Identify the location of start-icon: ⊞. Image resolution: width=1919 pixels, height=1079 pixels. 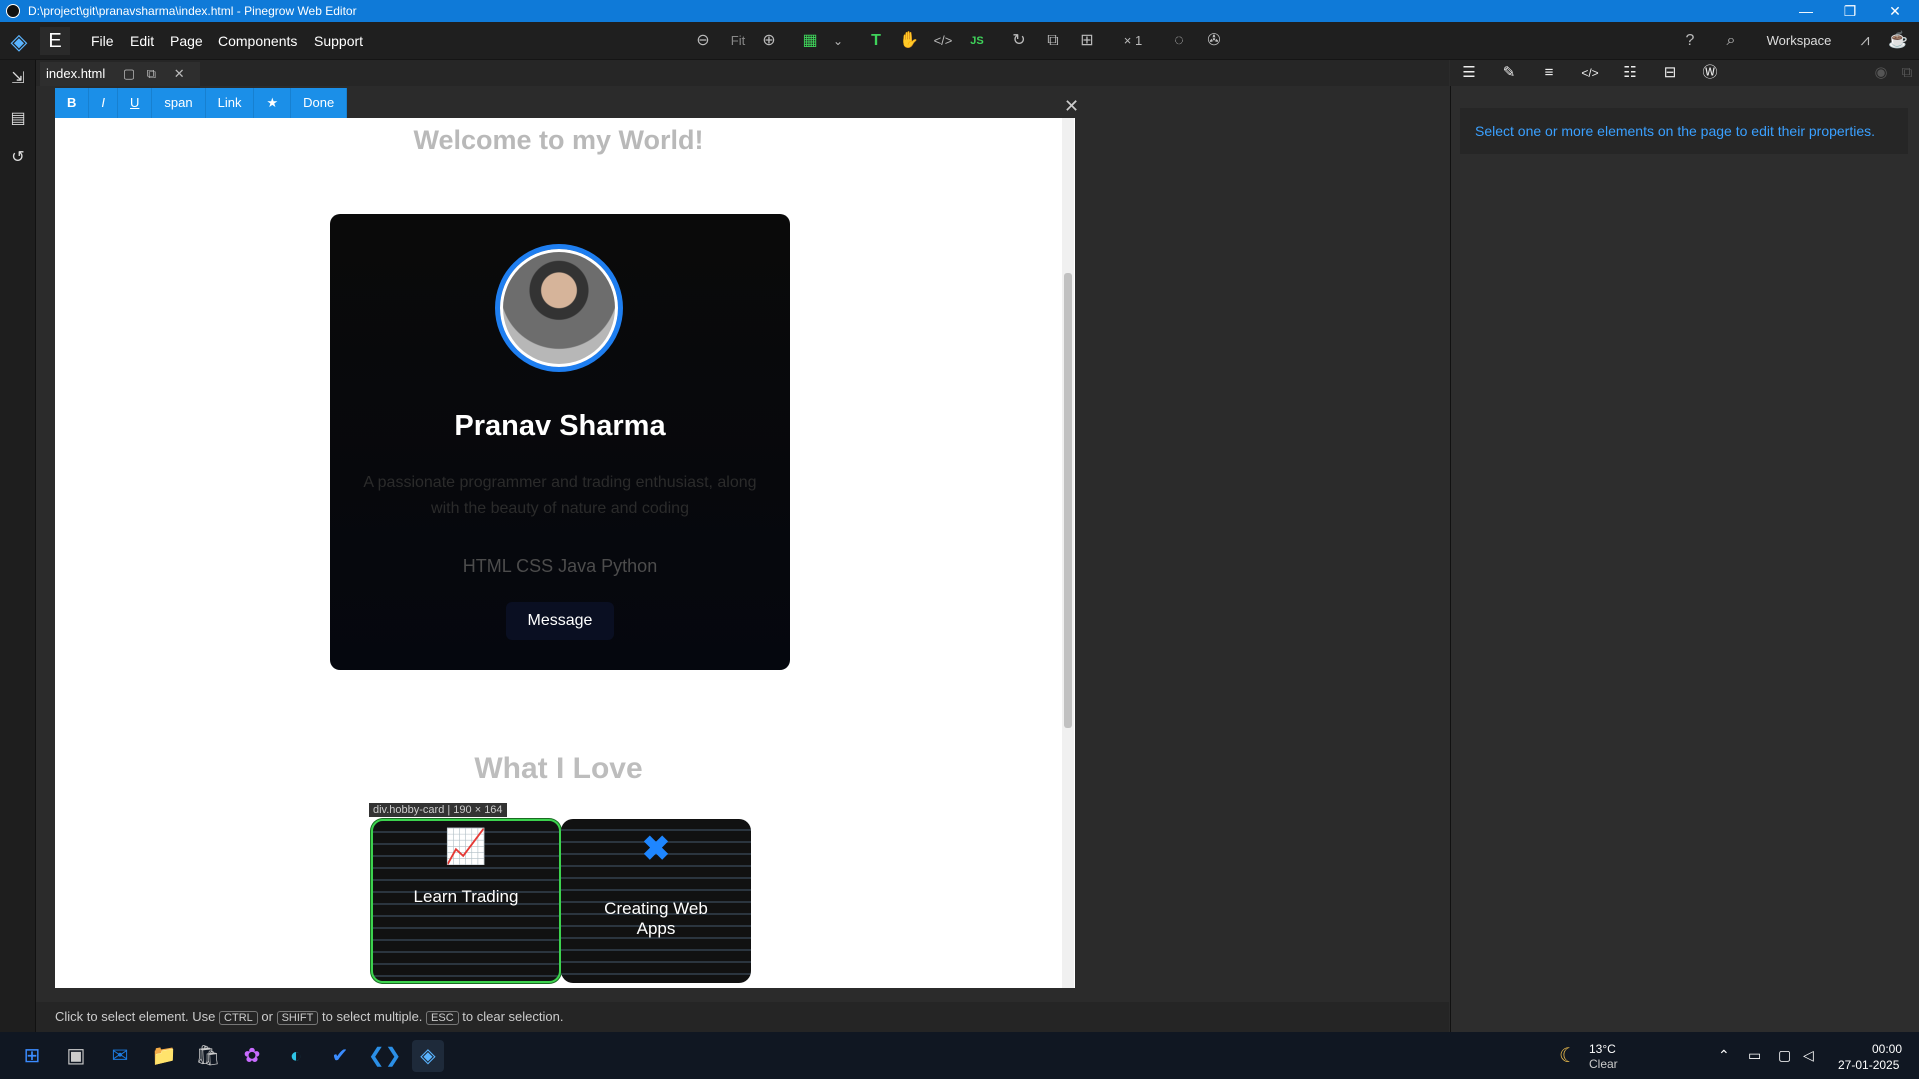
(32, 1056).